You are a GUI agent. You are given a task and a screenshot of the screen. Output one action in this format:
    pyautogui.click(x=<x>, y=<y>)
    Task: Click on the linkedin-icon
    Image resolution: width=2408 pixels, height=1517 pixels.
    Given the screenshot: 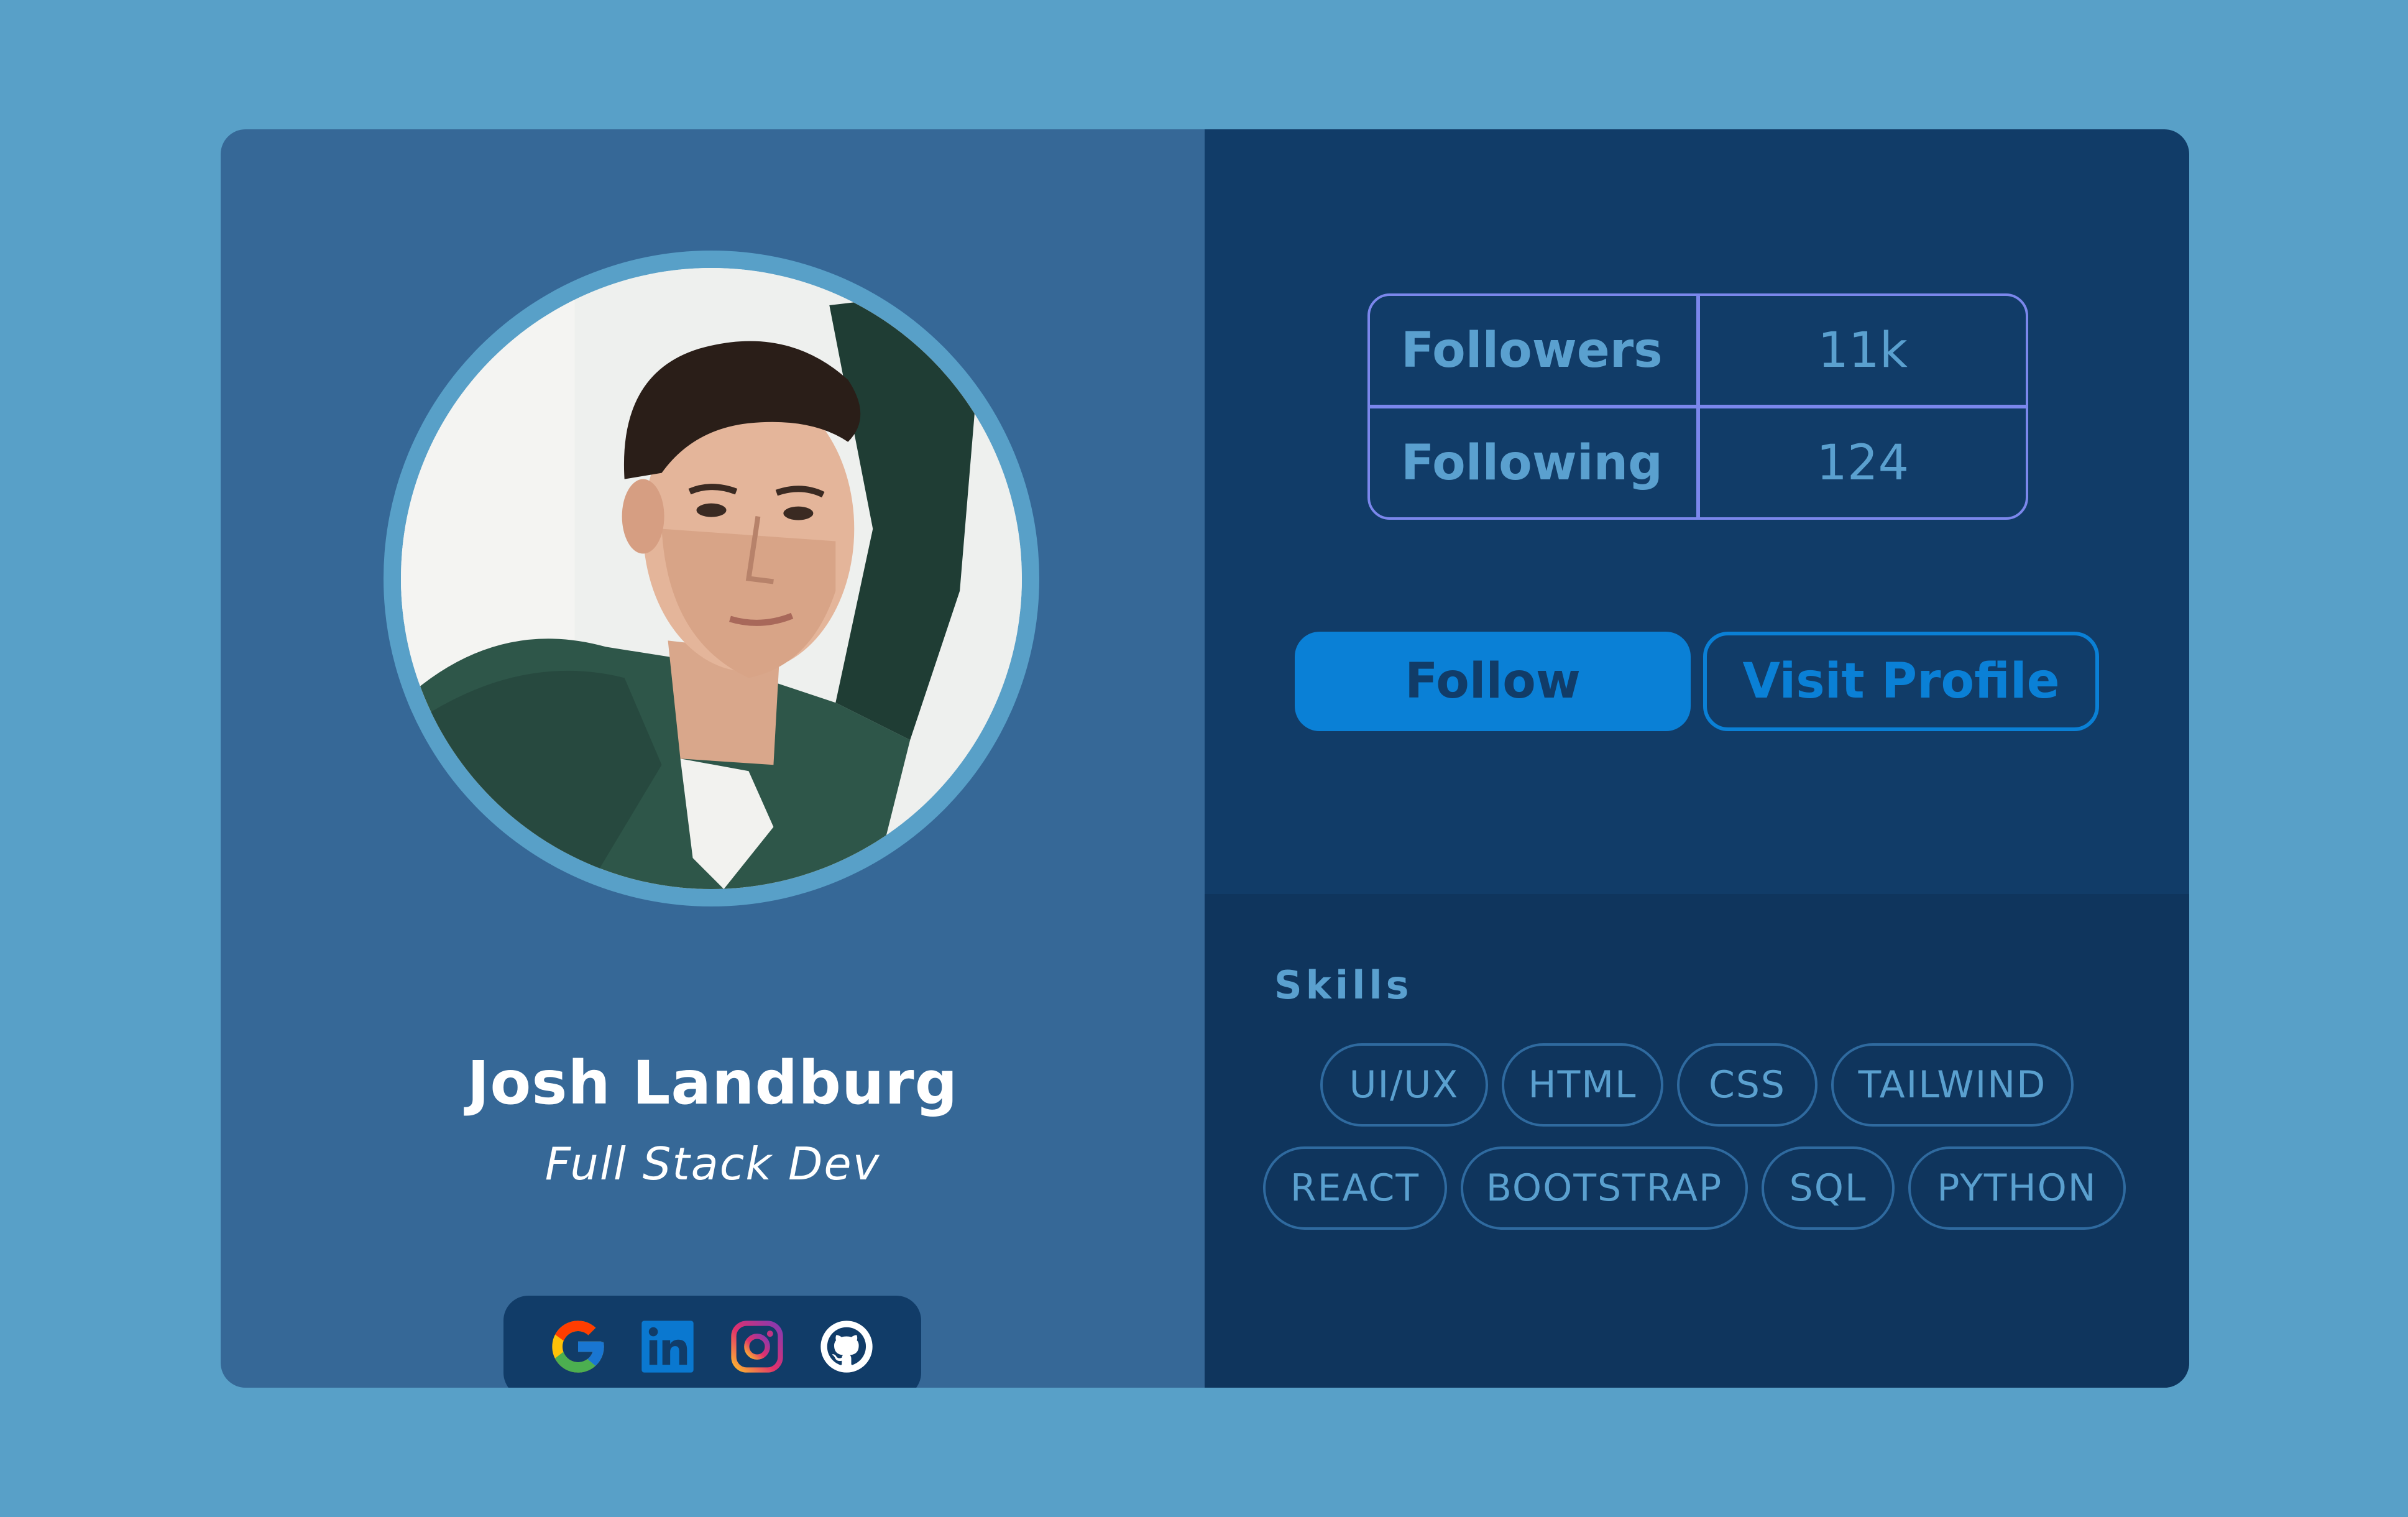 What is the action you would take?
    pyautogui.click(x=667, y=1347)
    